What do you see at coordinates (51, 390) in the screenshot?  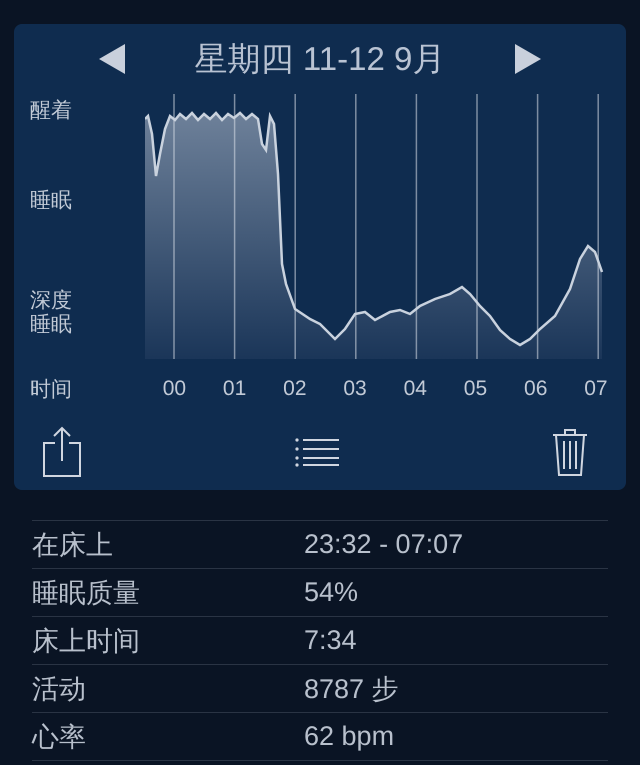 I see `time-axis-label: 时间` at bounding box center [51, 390].